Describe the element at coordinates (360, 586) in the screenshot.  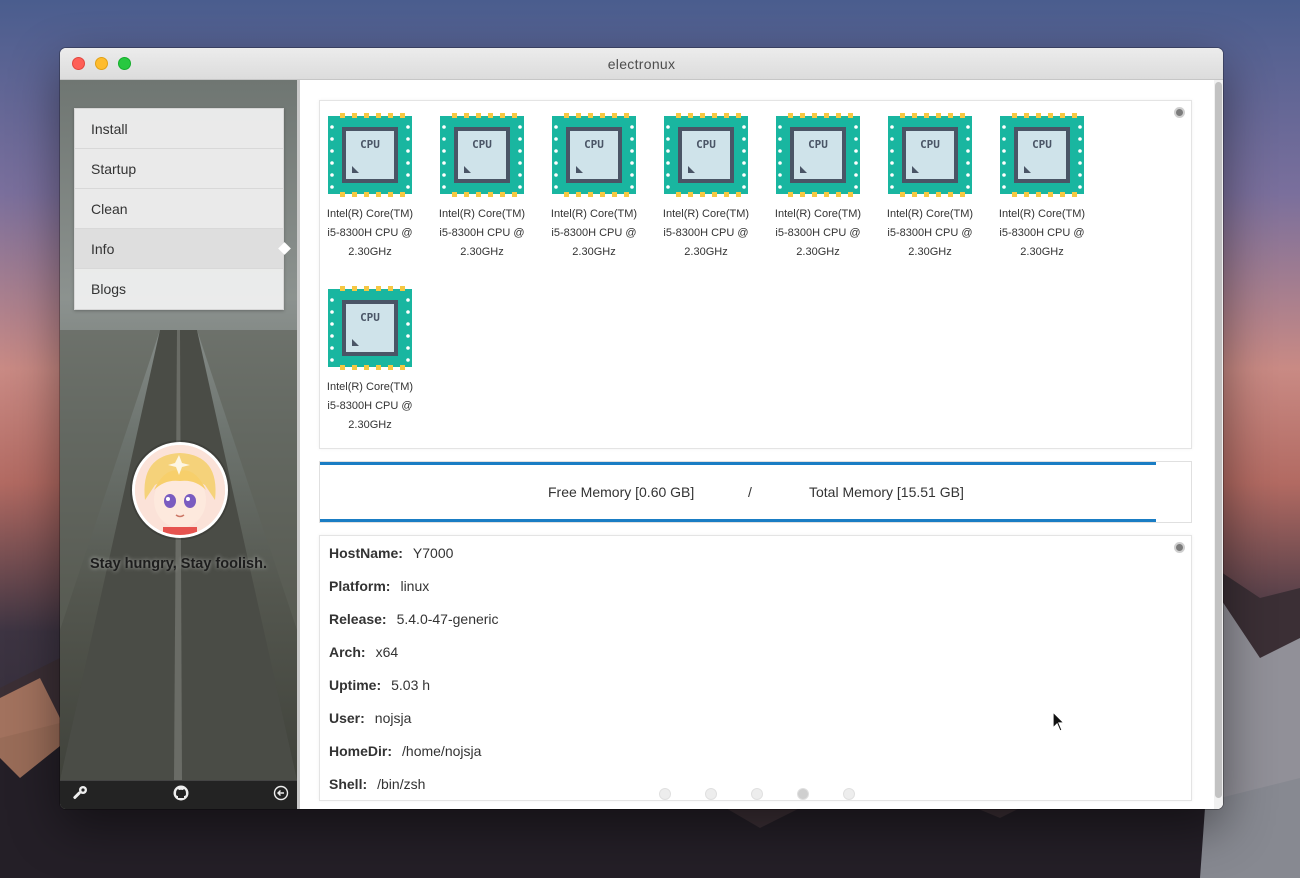
I see `info-key: Platform:` at that location.